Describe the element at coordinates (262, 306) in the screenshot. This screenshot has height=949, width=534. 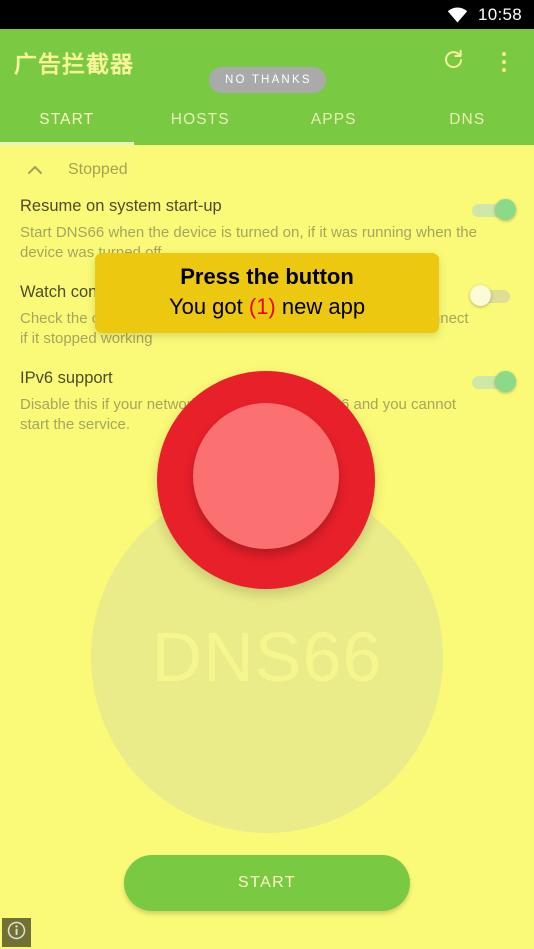
I see `tooltip-count: (1)` at that location.